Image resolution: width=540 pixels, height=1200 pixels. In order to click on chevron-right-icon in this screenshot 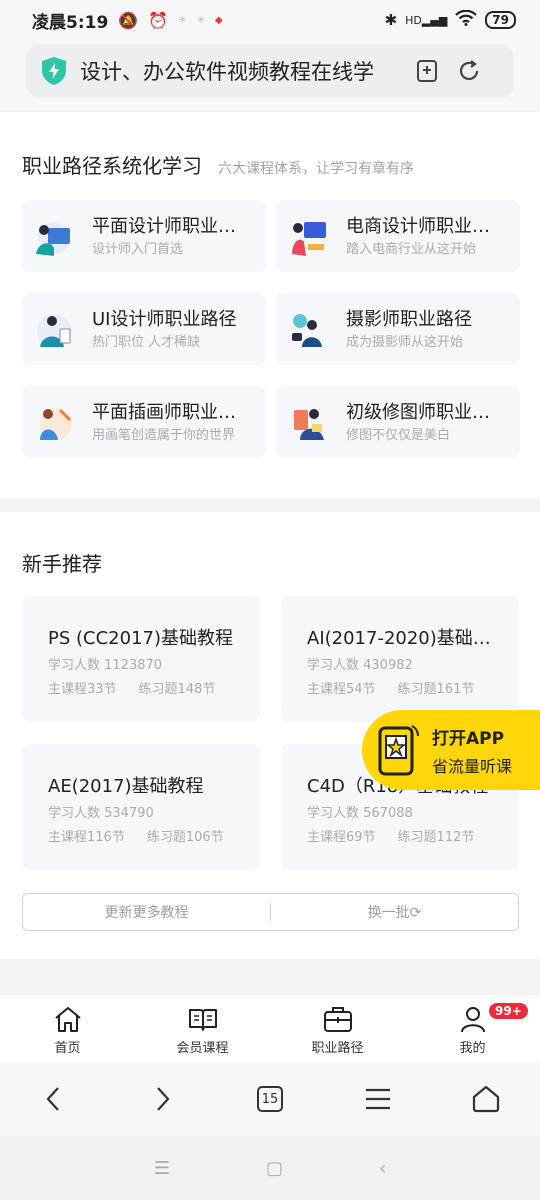, I will do `click(163, 1099)`.